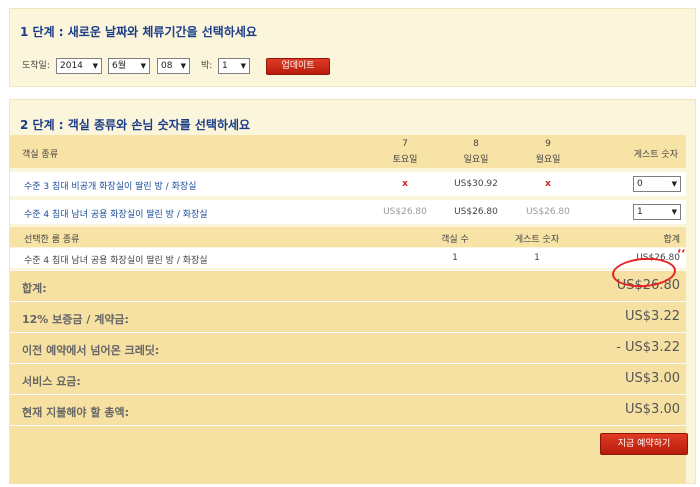 This screenshot has width=700, height=487. I want to click on book-now-button: 지금 예약하기, so click(644, 444).